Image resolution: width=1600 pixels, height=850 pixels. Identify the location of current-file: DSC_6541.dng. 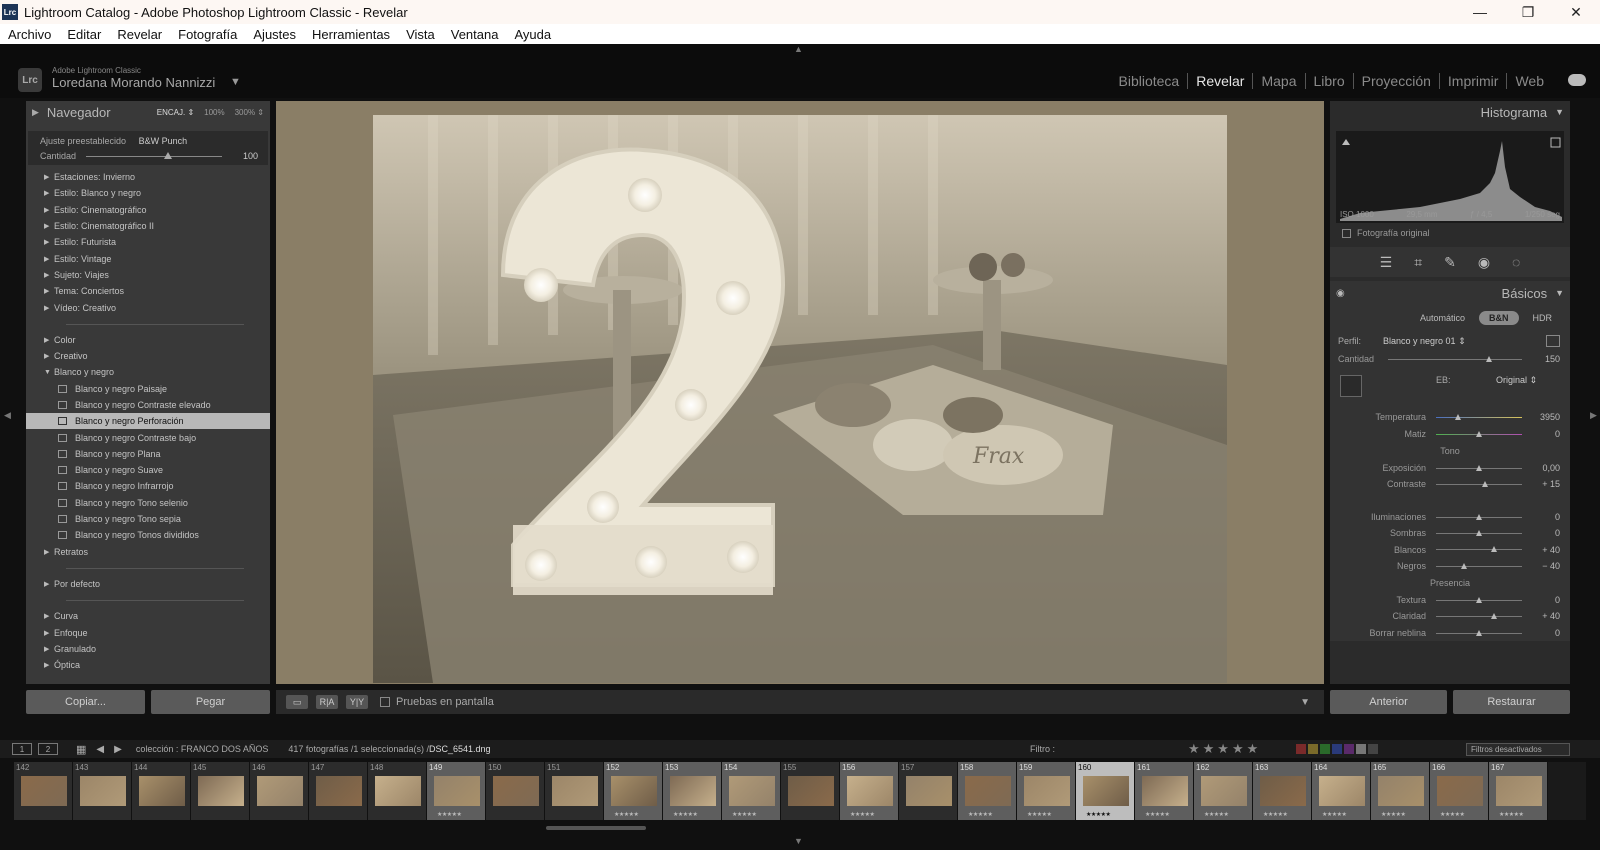
(460, 749).